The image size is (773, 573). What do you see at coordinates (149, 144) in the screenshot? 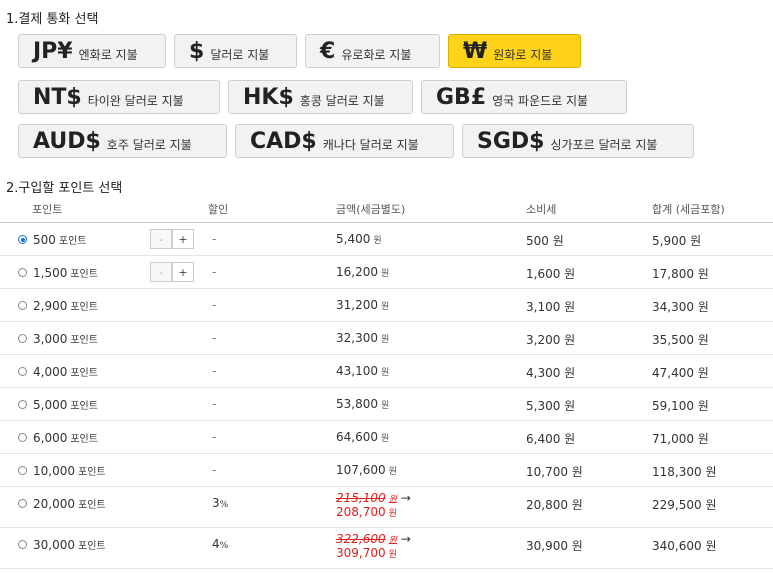
I see `currency-label: 호주 달러로 지불` at bounding box center [149, 144].